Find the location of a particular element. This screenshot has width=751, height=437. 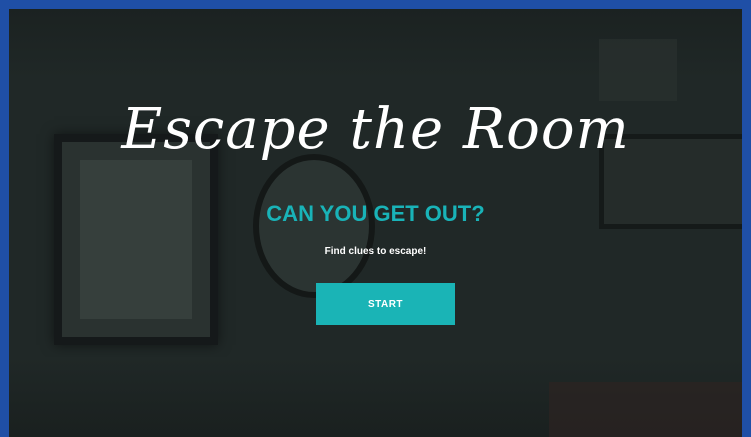

game-title: Escape the Room is located at coordinates (375, 129).